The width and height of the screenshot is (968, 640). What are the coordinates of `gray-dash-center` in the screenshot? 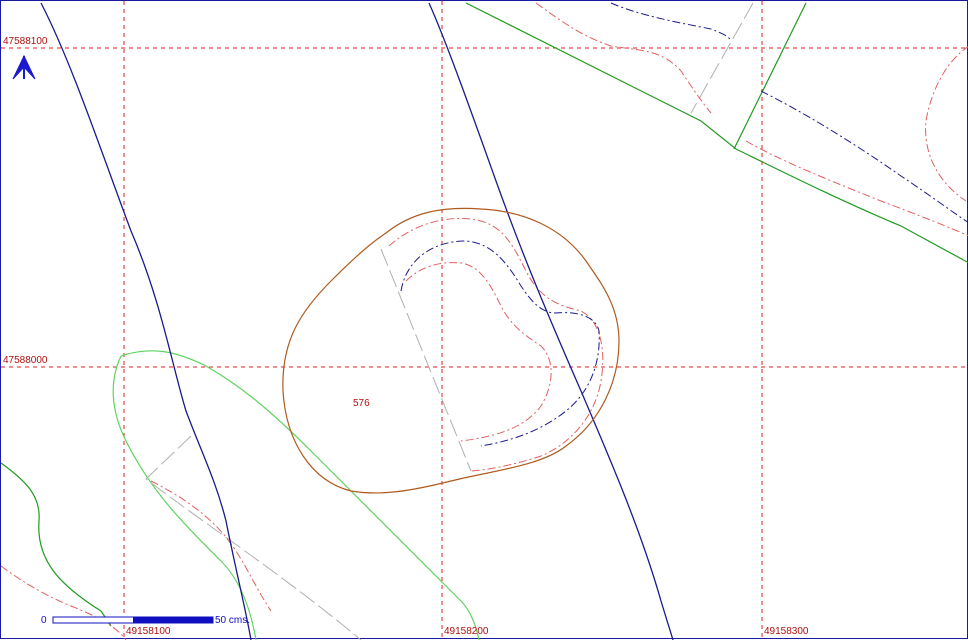 It's located at (426, 360).